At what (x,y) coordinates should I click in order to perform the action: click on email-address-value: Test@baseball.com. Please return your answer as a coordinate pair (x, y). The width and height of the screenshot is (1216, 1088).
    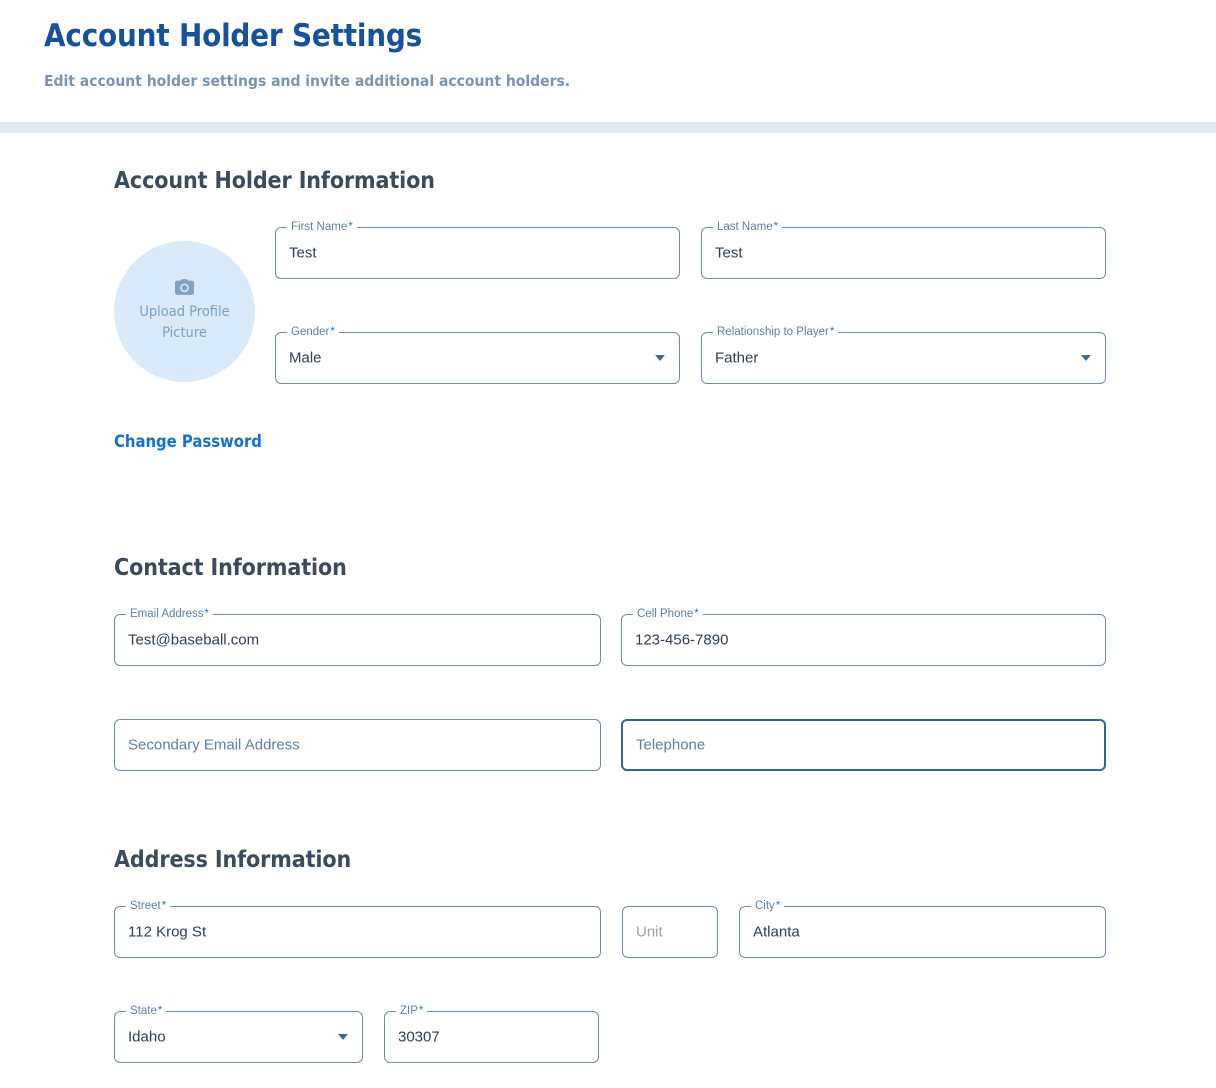
    Looking at the image, I should click on (194, 640).